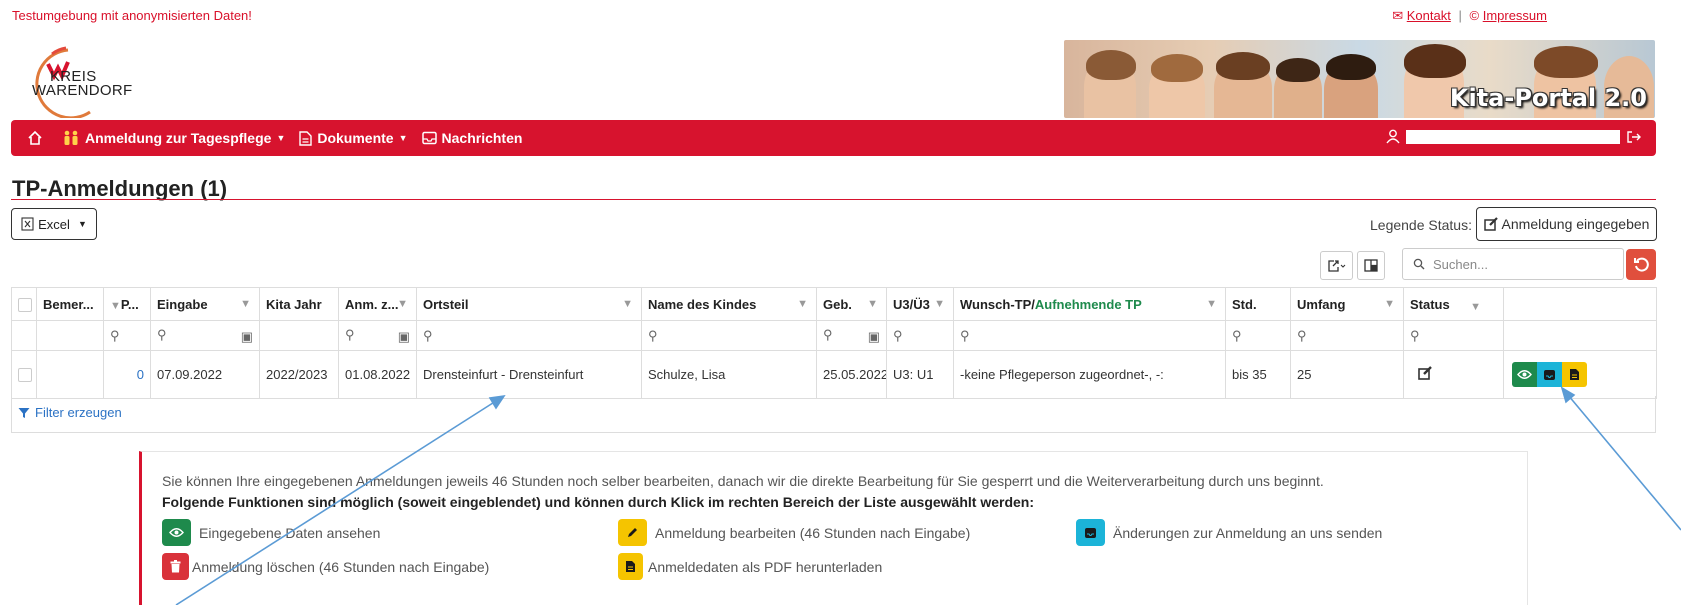 Image resolution: width=1681 pixels, height=605 pixels. I want to click on excel-export-button: Excel ▼, so click(54, 224).